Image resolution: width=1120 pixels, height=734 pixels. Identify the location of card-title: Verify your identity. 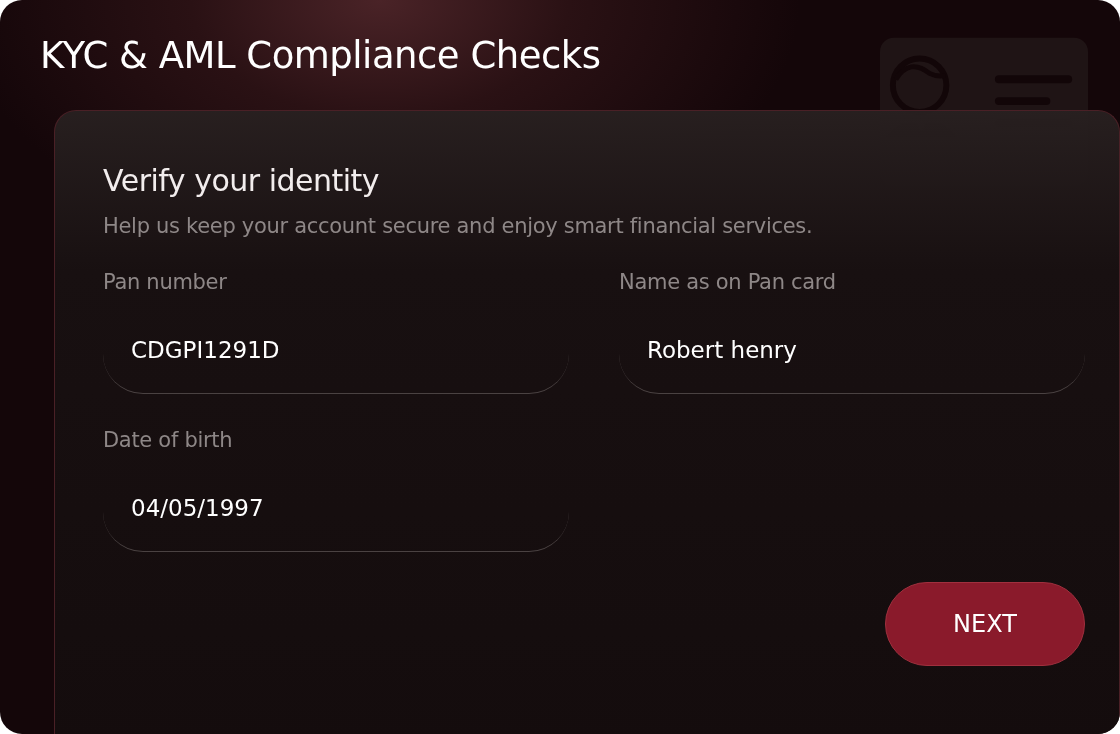
(242, 180).